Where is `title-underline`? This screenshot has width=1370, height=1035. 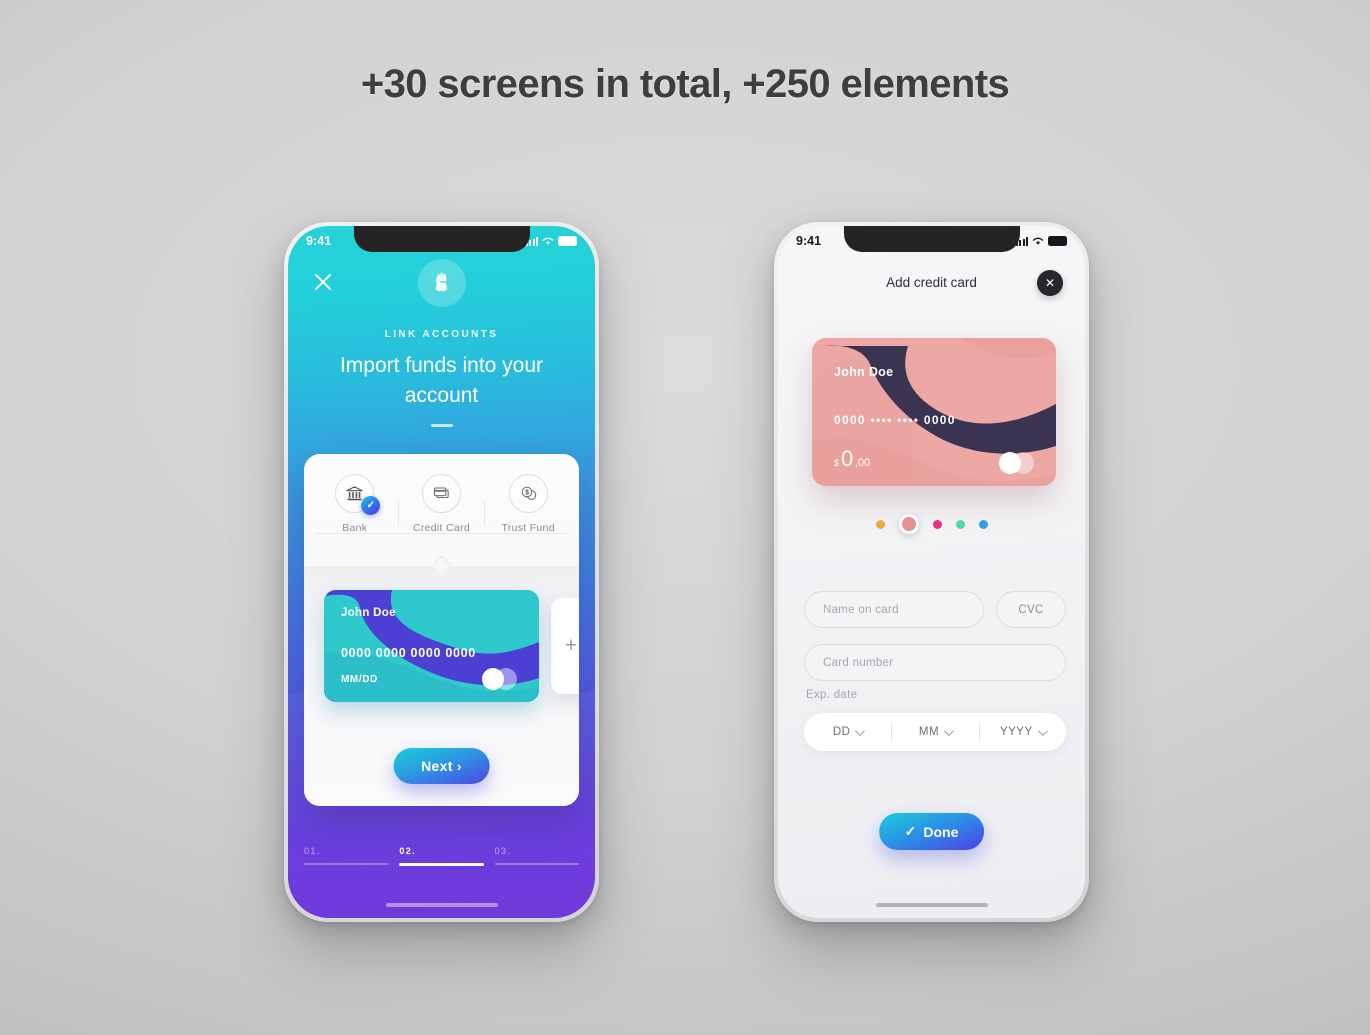
title-underline is located at coordinates (441, 425).